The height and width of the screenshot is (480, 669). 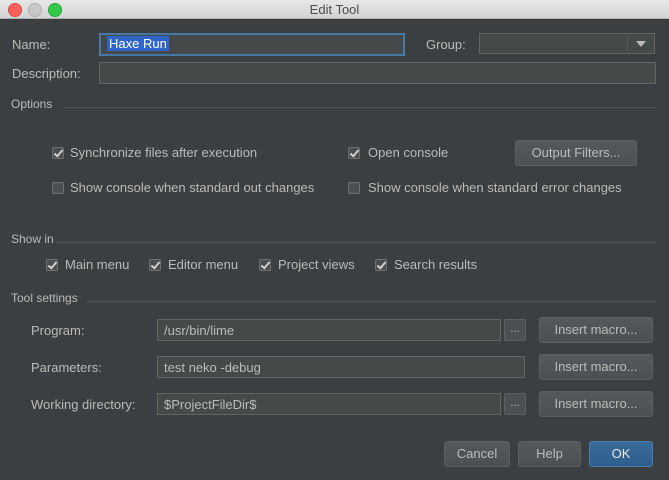 I want to click on cancel-button: Cancel, so click(x=477, y=454).